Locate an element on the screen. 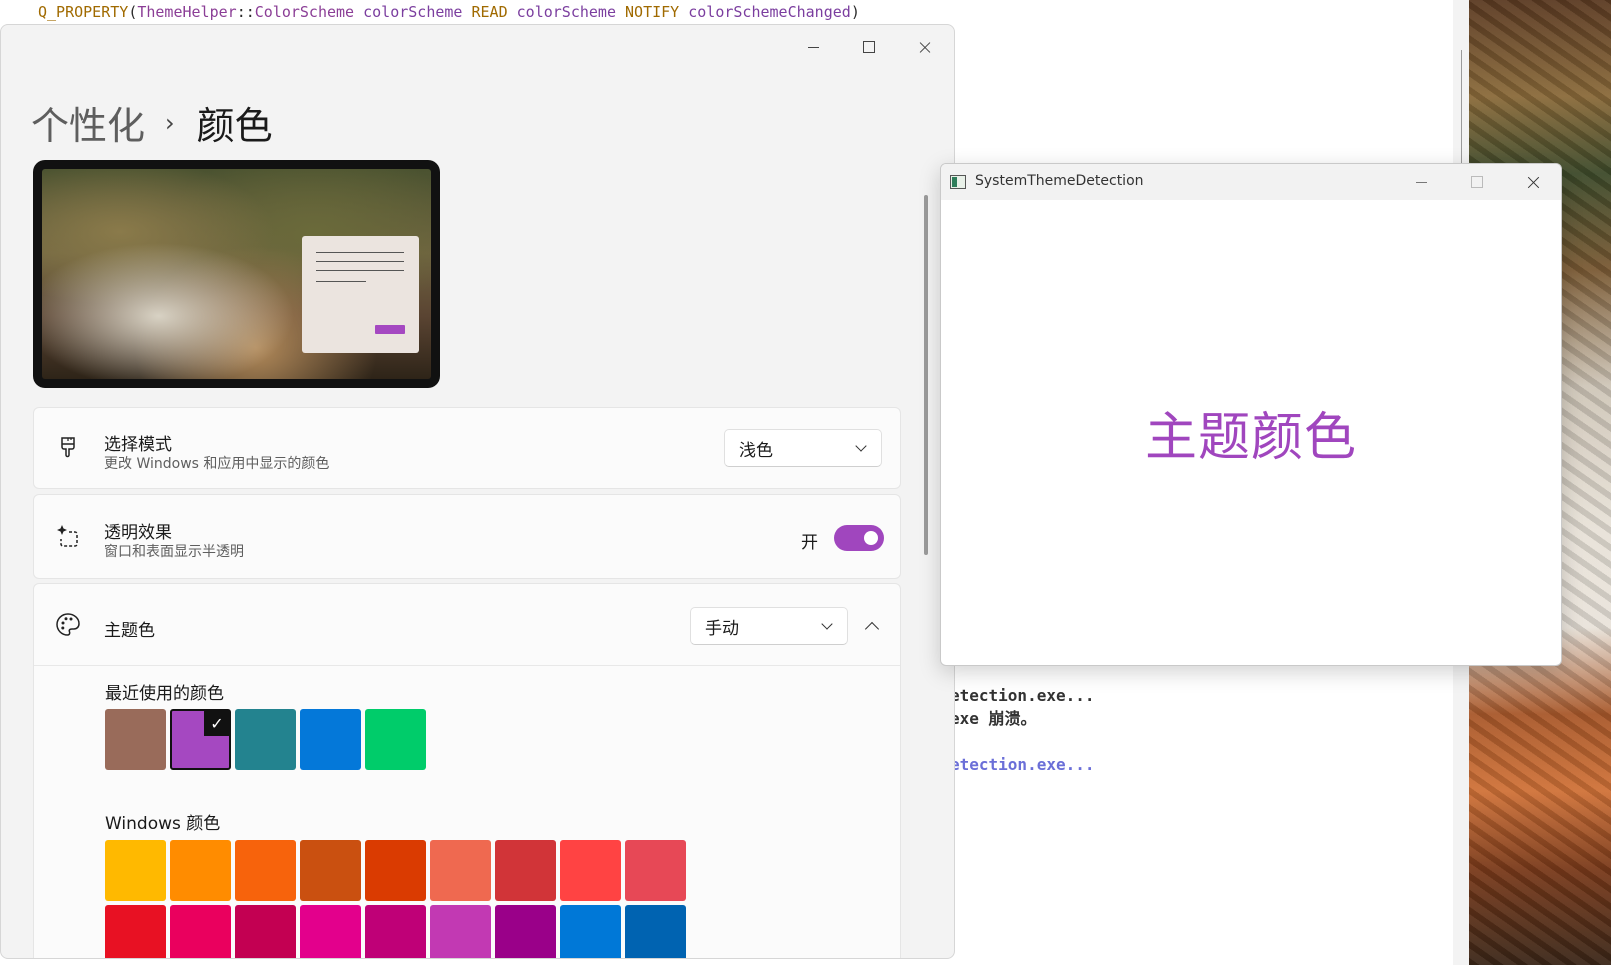 The width and height of the screenshot is (1611, 965). recent-colors-label: 最近使用的颜色 is located at coordinates (164, 694).